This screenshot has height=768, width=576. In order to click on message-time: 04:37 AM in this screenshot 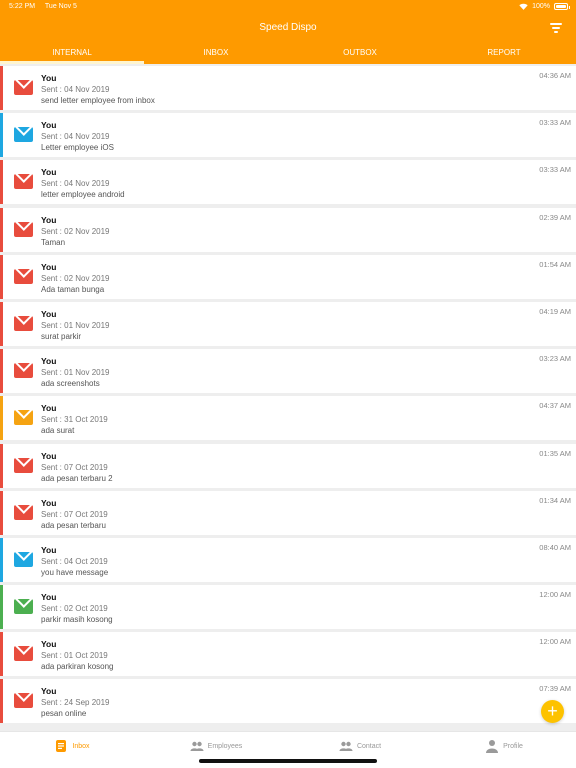, I will do `click(555, 406)`.